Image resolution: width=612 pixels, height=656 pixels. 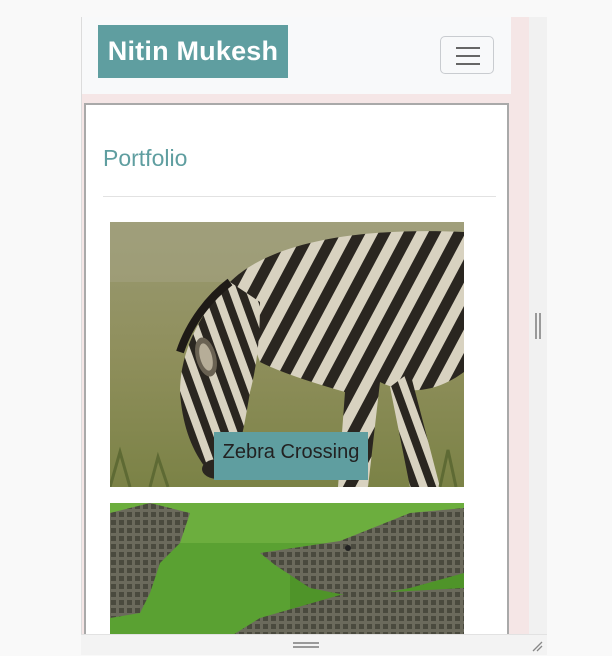 I want to click on divider, so click(x=299, y=196).